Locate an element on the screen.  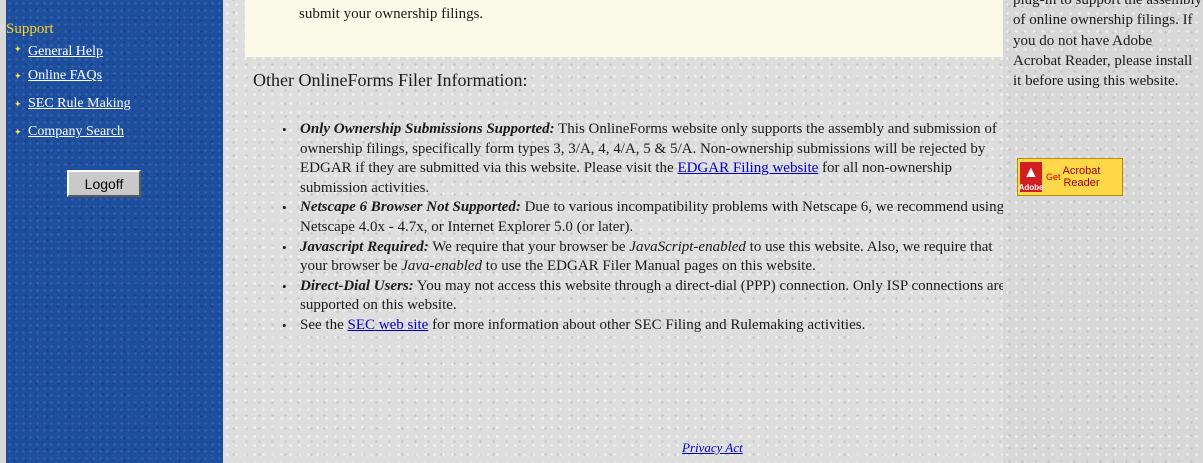
notice-box: submit your ownership filings. is located at coordinates (624, 28).